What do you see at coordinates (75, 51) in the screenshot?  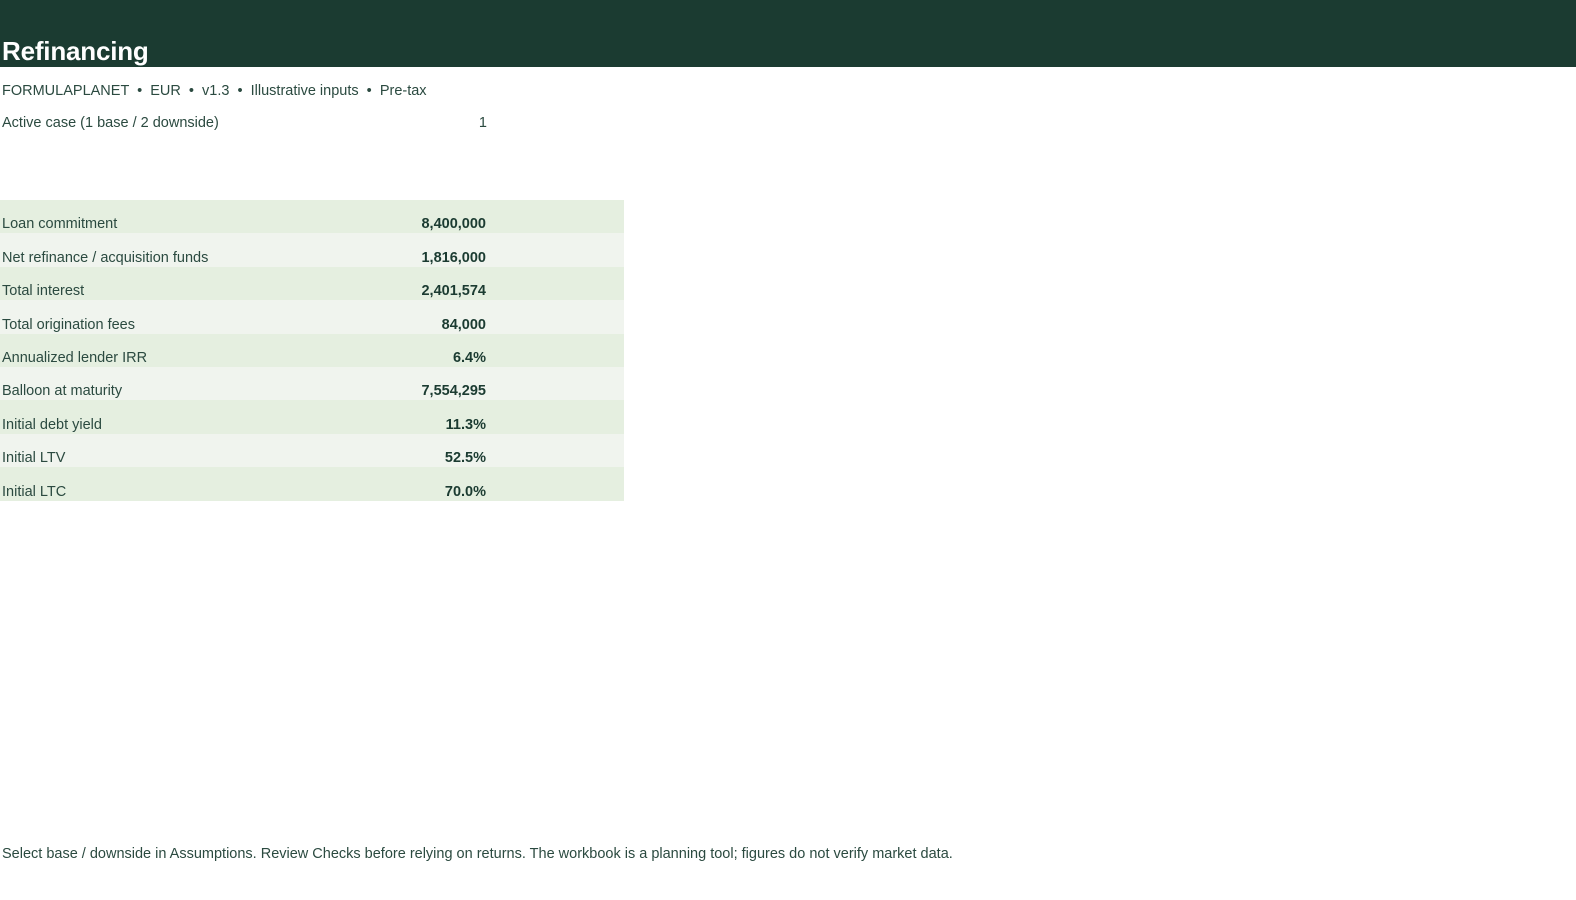 I see `page-title: Refinancing` at bounding box center [75, 51].